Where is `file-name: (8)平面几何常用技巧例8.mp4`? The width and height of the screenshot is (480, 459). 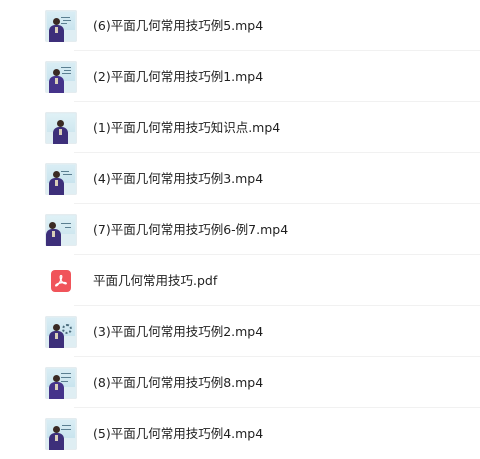 file-name: (8)平面几何常用技巧例8.mp4 is located at coordinates (178, 383).